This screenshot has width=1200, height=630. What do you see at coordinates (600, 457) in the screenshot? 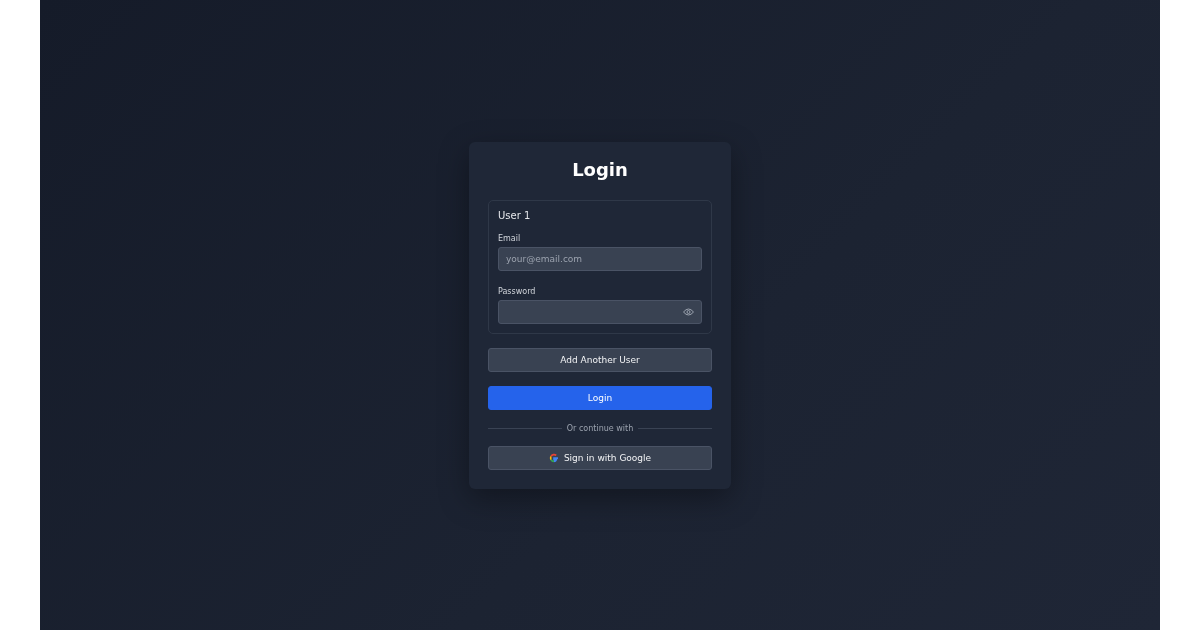
I see `google-button: Sign in with Google` at bounding box center [600, 457].